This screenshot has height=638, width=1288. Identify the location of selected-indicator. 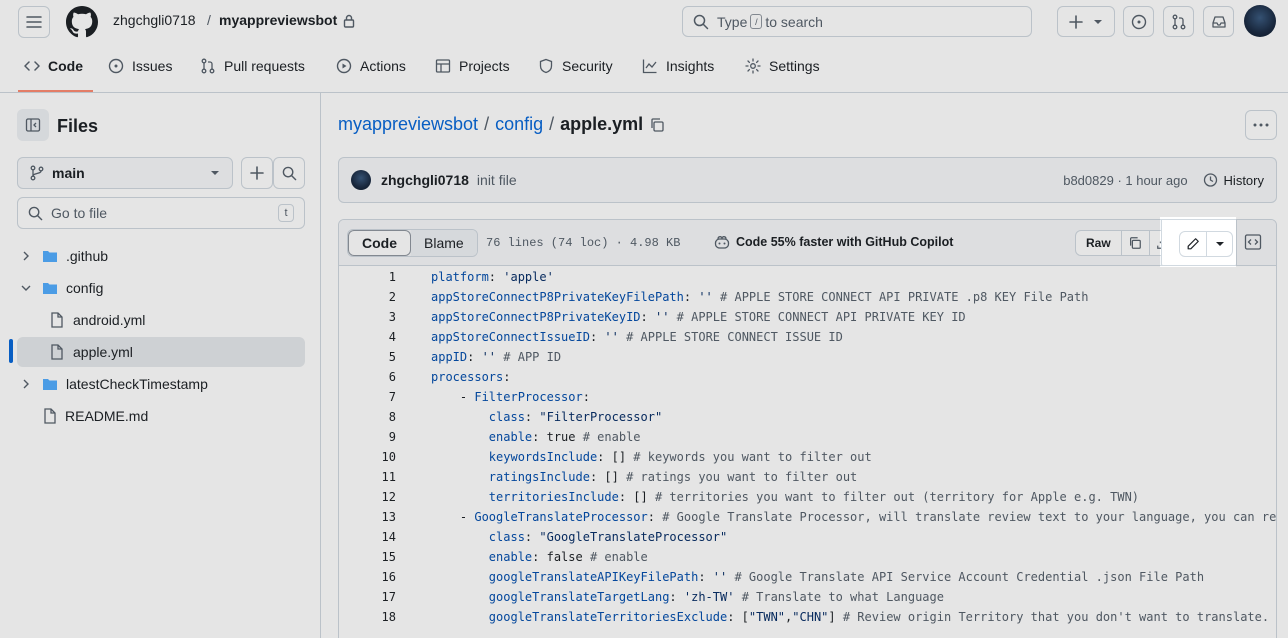
(11, 351).